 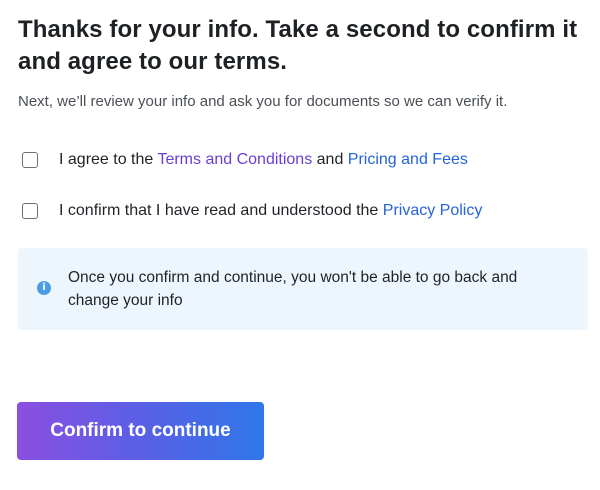 What do you see at coordinates (433, 210) in the screenshot?
I see `privacy-policy-link: Privacy Policy` at bounding box center [433, 210].